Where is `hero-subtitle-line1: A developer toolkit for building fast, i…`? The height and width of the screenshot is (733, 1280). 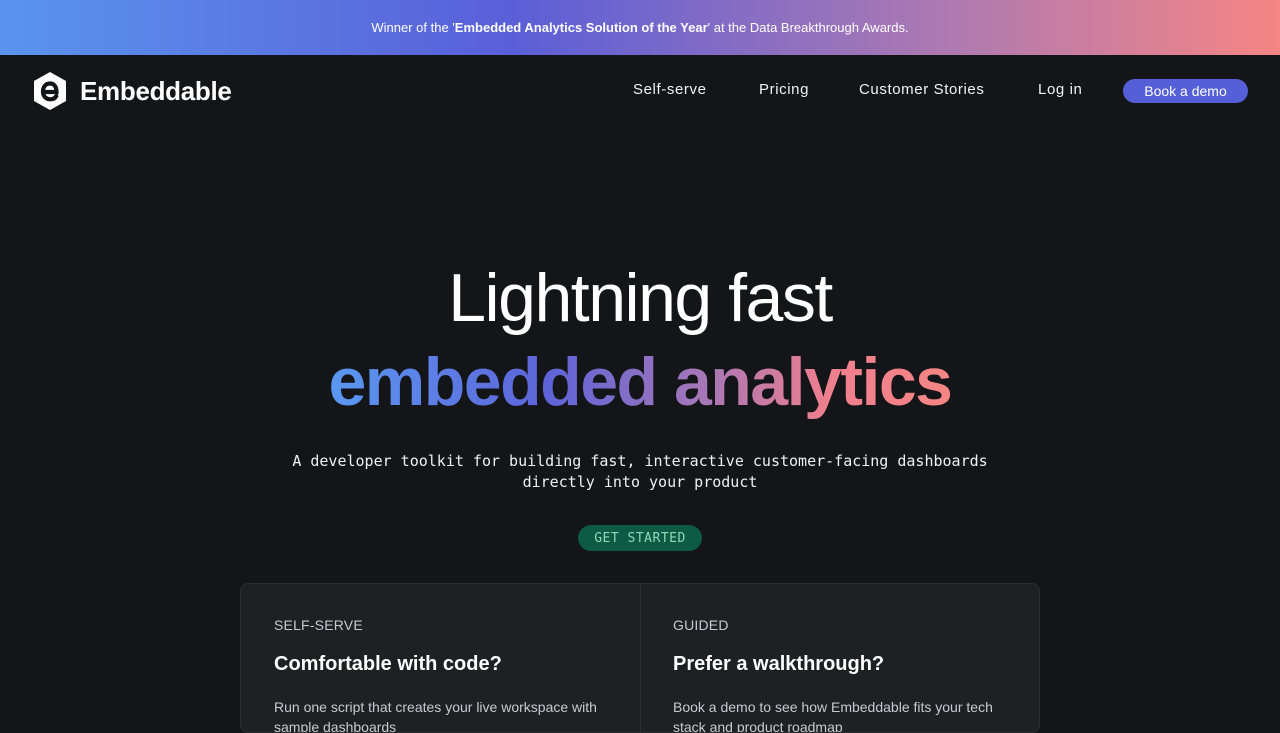 hero-subtitle-line1: A developer toolkit for building fast, i… is located at coordinates (640, 461).